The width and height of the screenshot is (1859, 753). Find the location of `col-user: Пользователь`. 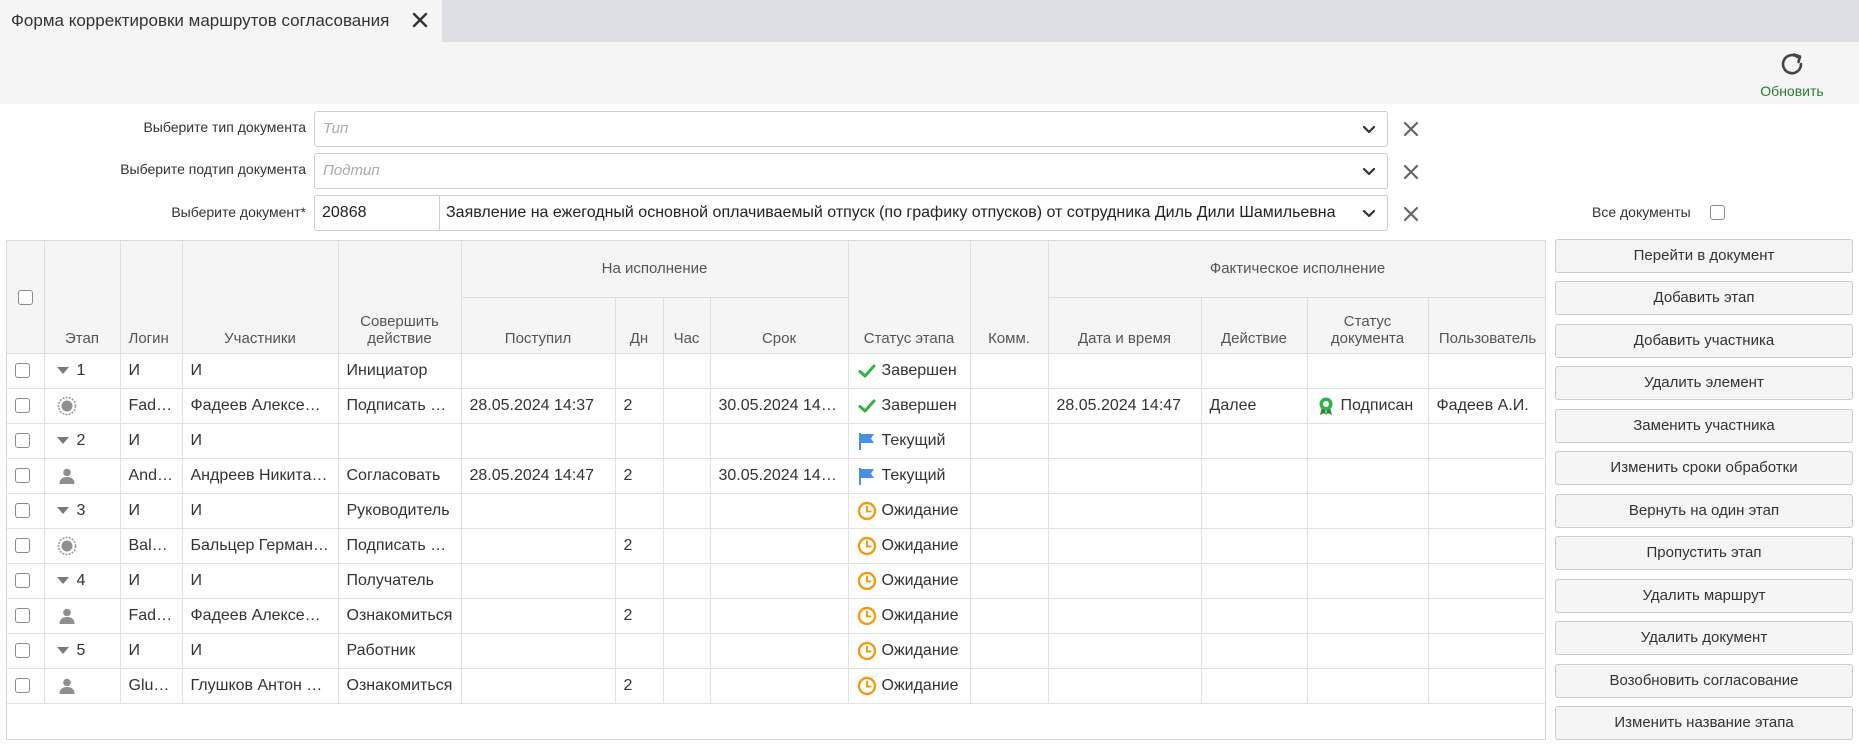

col-user: Пользователь is located at coordinates (1486, 325).